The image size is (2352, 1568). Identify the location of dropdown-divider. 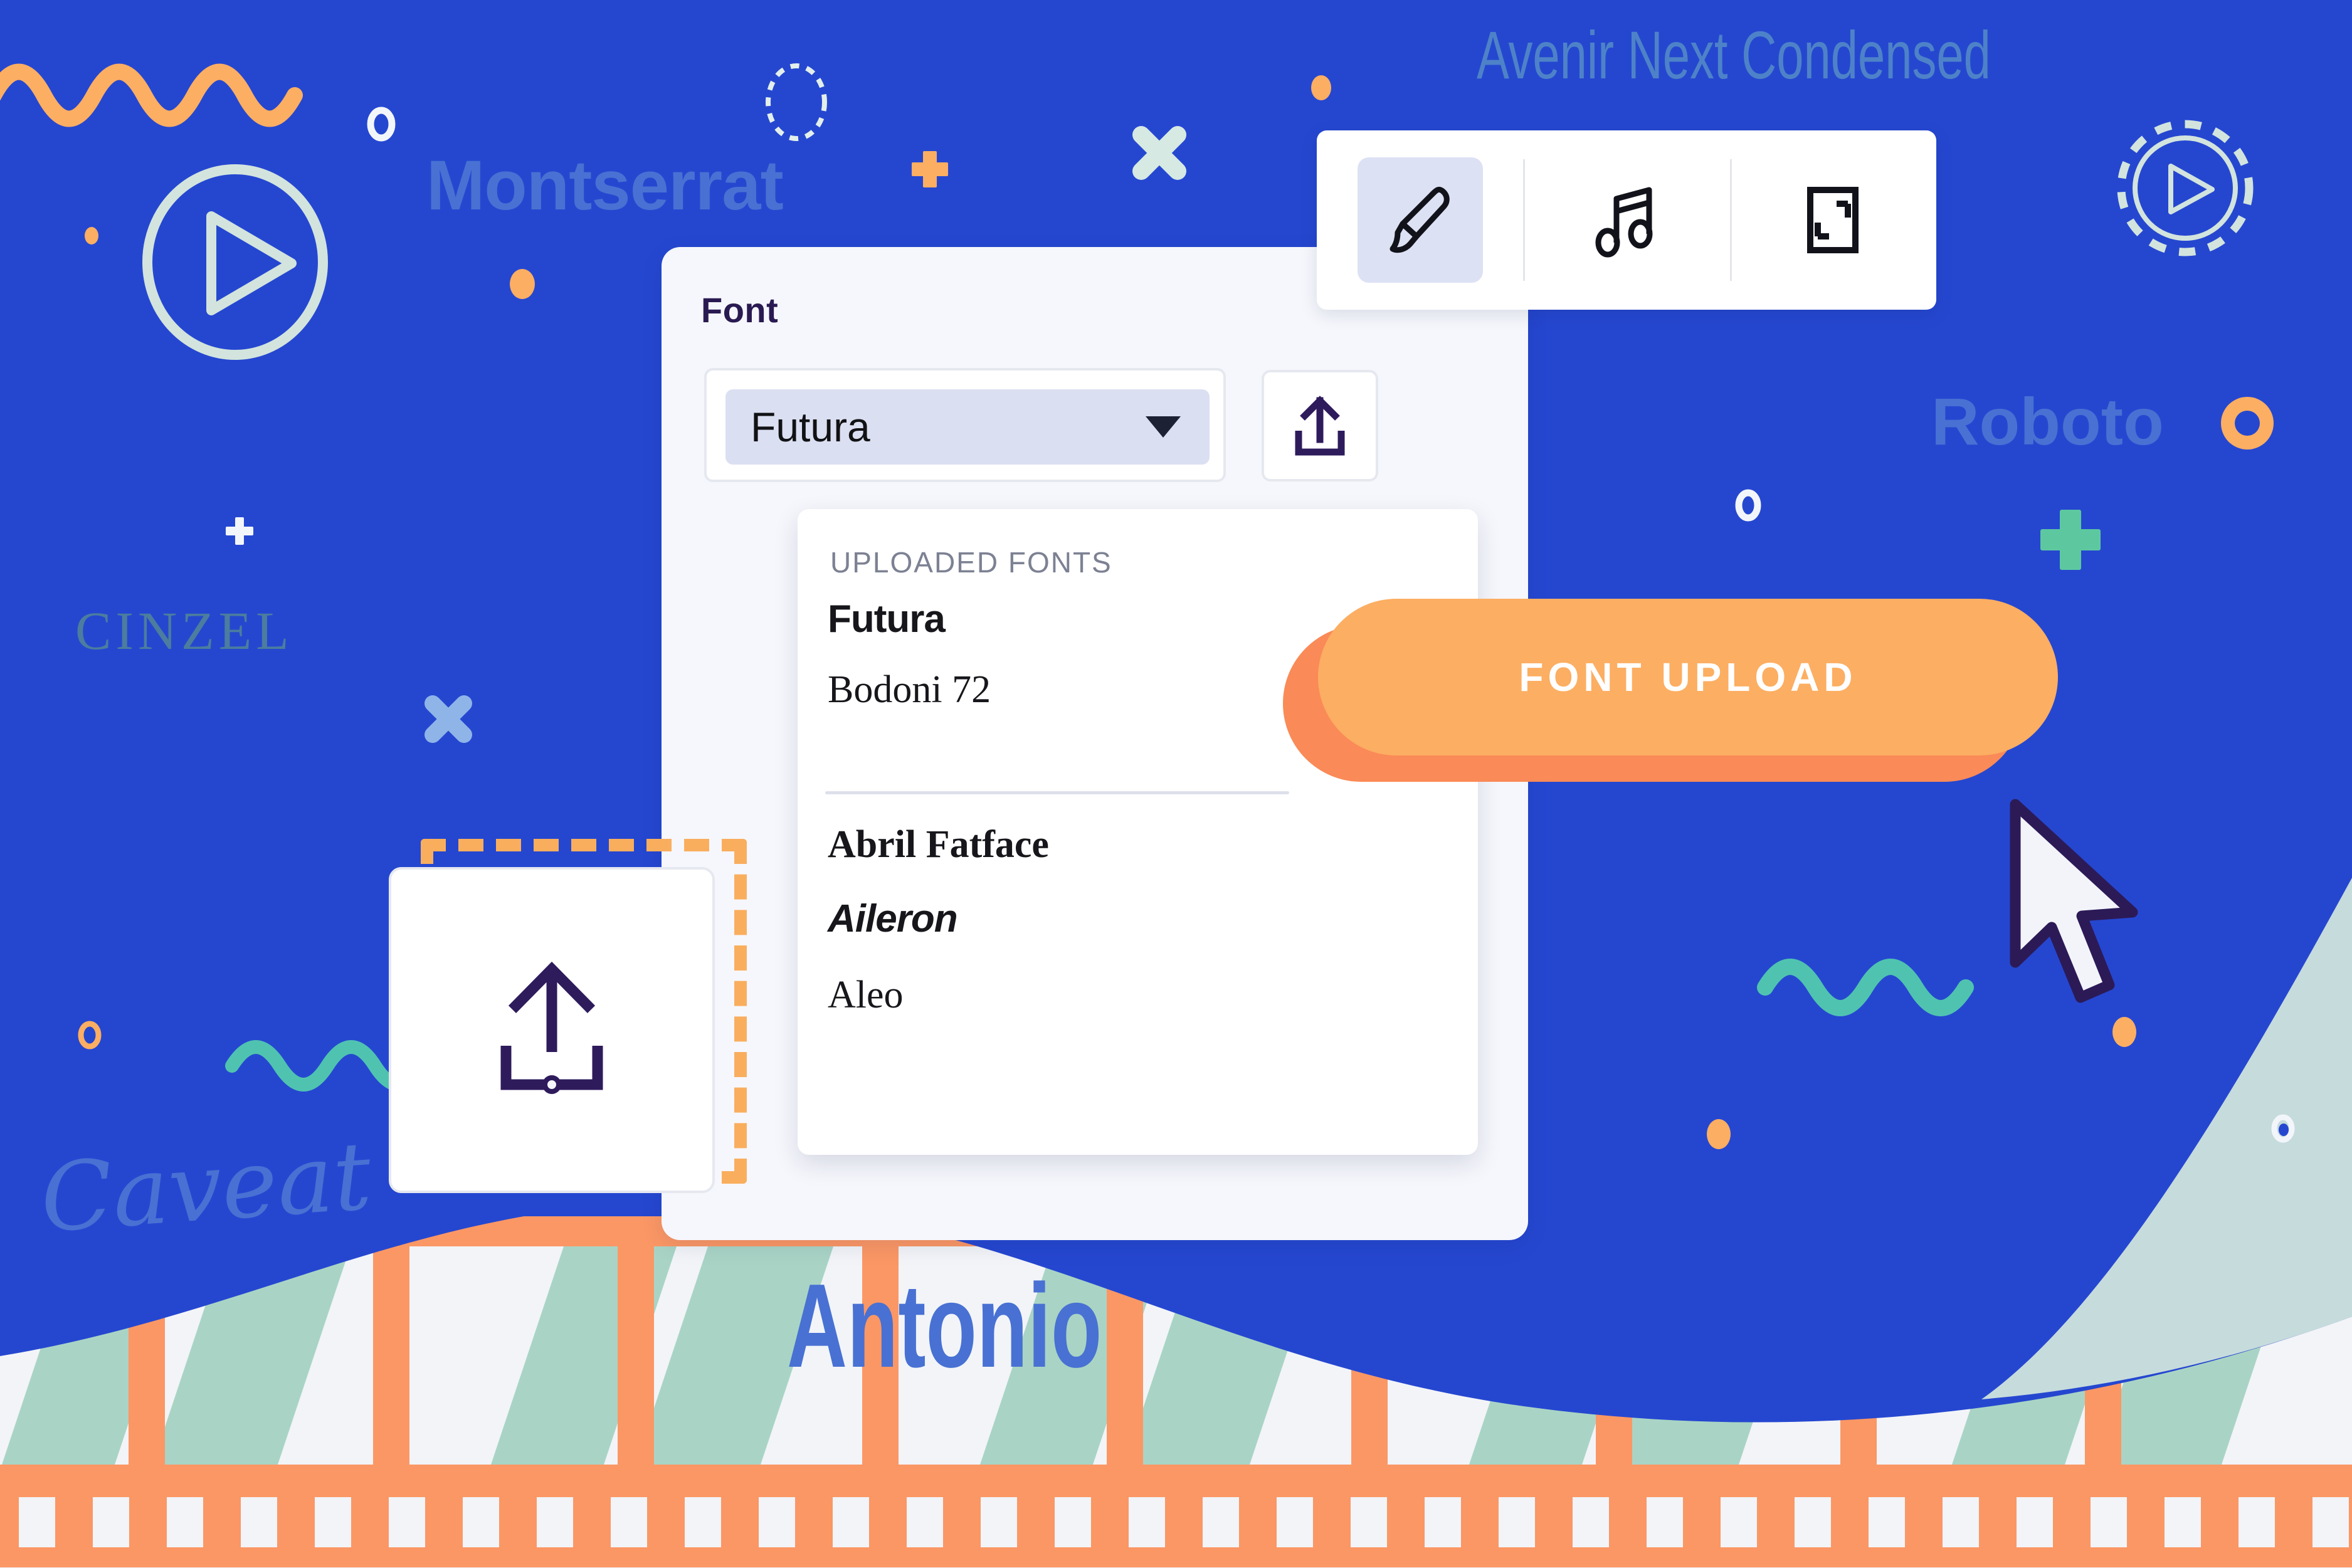
(1057, 792).